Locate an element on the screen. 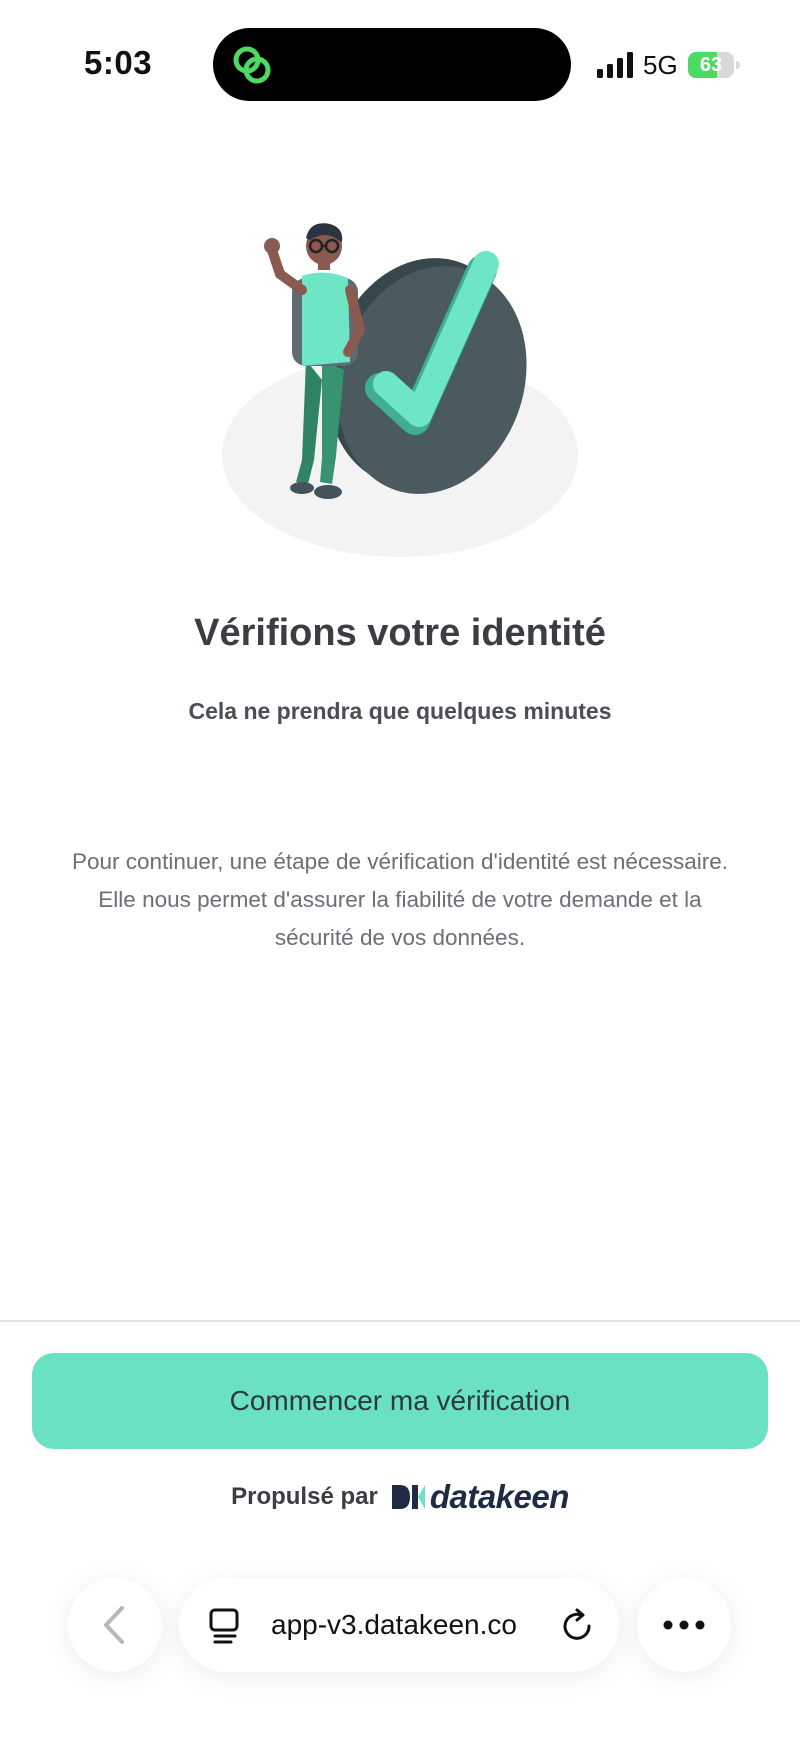 This screenshot has height=1739, width=800. footer-divider is located at coordinates (400, 1321).